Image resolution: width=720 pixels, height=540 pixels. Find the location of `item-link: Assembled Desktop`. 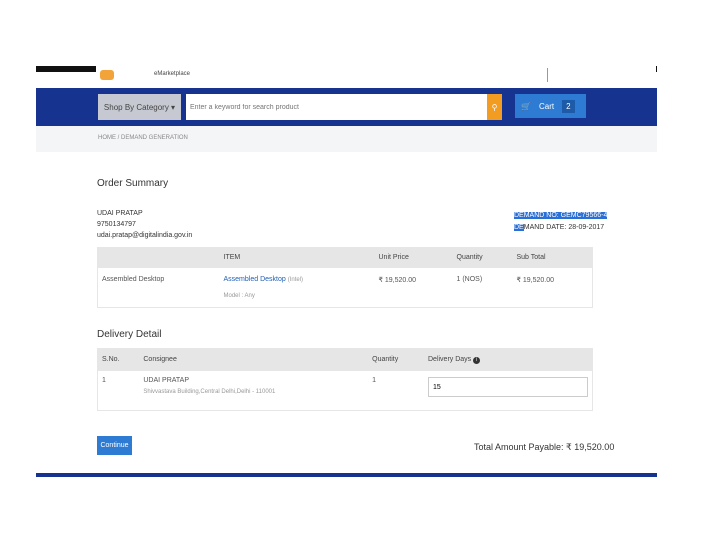

item-link: Assembled Desktop is located at coordinates (255, 279).